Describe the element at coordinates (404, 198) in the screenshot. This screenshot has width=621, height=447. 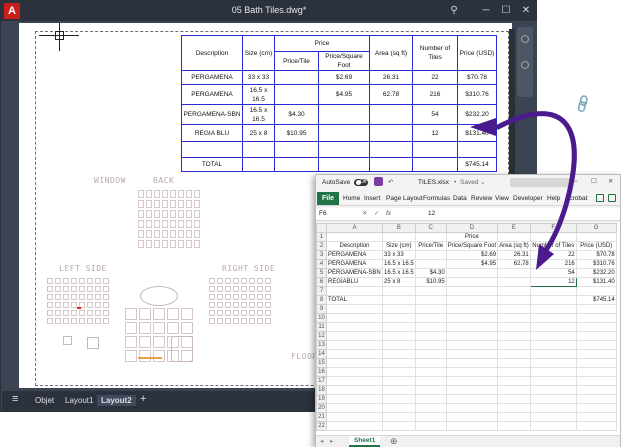
I see `tab-page-layout: Page Layout` at that location.